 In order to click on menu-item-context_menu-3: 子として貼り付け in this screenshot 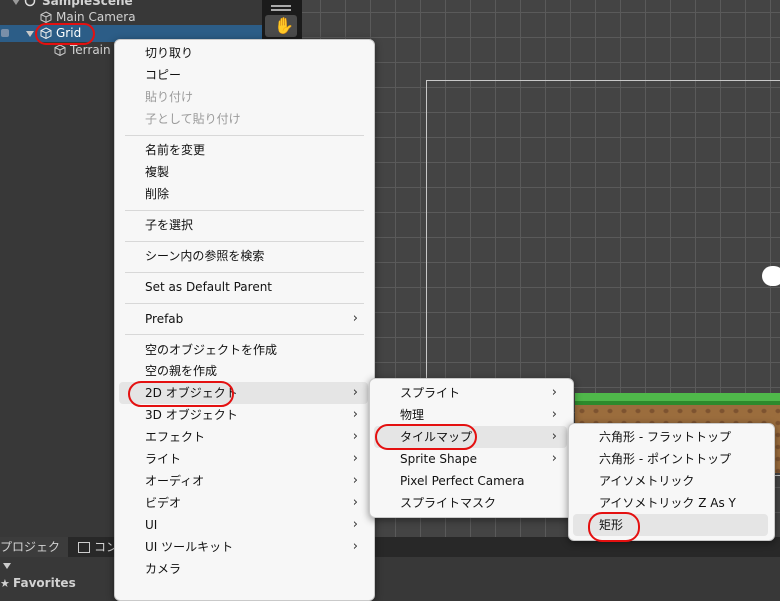, I will do `click(243, 119)`.